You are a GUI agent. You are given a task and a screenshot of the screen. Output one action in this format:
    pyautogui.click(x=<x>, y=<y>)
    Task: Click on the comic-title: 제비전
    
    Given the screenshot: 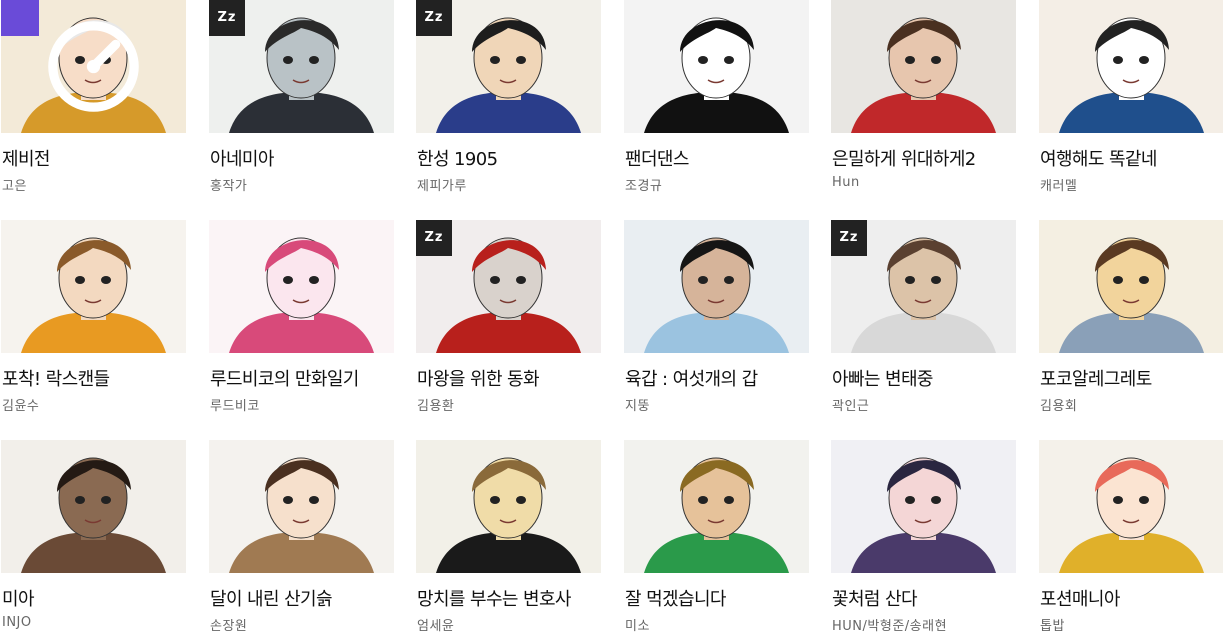 What is the action you would take?
    pyautogui.click(x=94, y=158)
    